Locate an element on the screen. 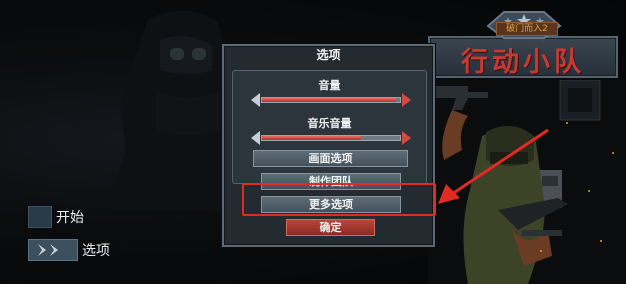 This screenshot has height=284, width=626. menu-item-start: 开始 is located at coordinates (56, 217).